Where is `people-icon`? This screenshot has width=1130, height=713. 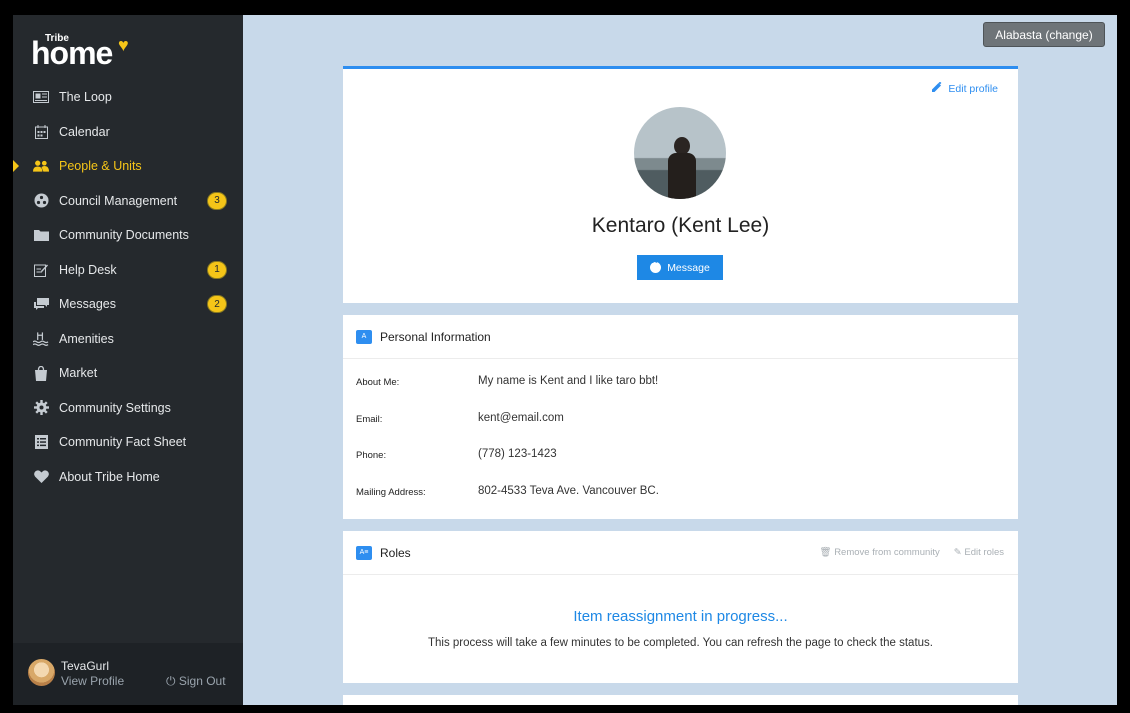
people-icon is located at coordinates (41, 166).